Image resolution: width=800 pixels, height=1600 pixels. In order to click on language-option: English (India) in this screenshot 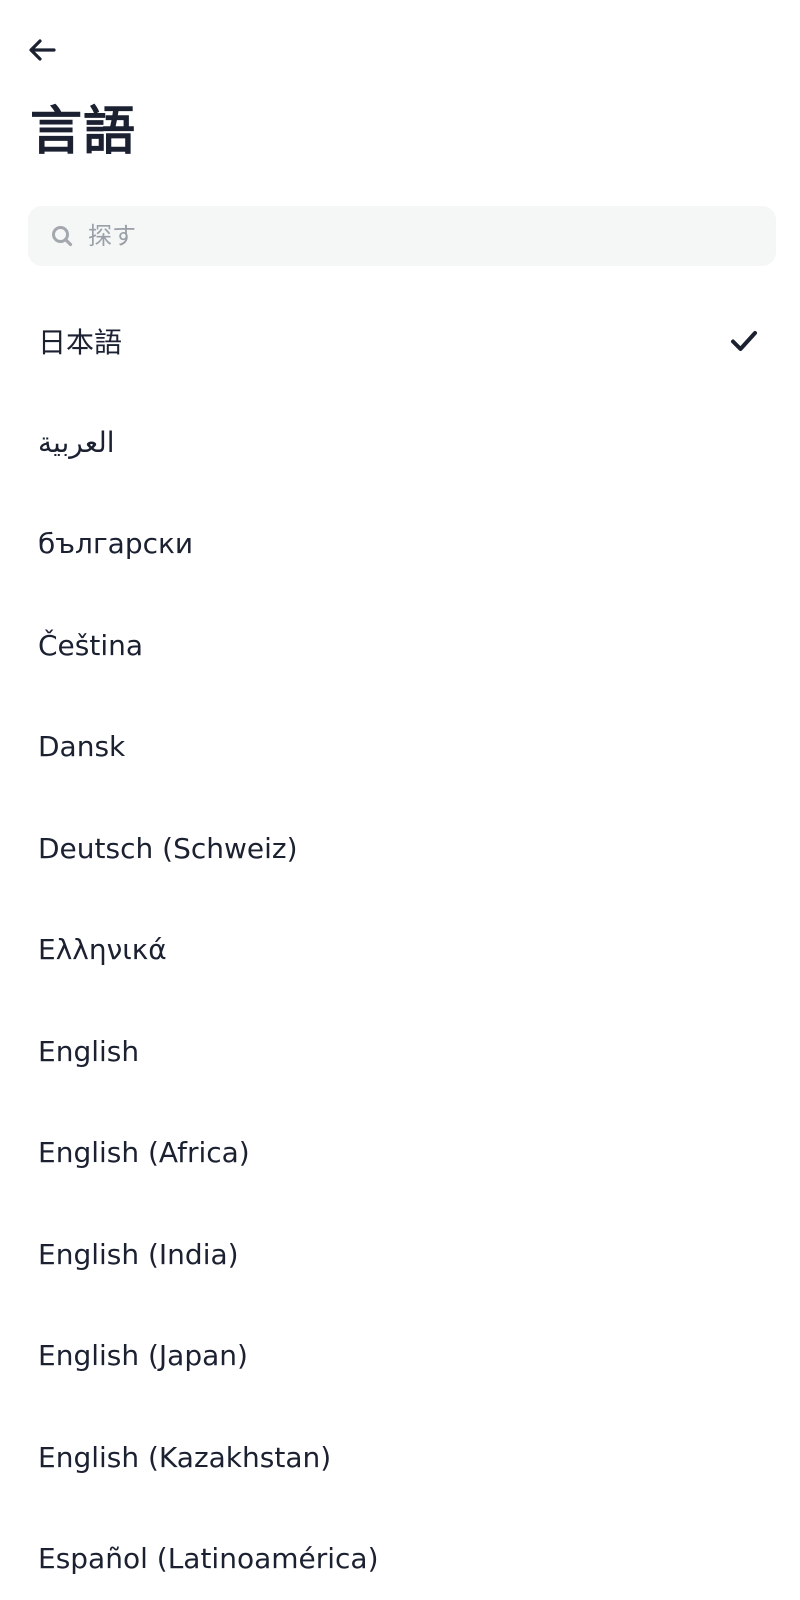, I will do `click(400, 1255)`.